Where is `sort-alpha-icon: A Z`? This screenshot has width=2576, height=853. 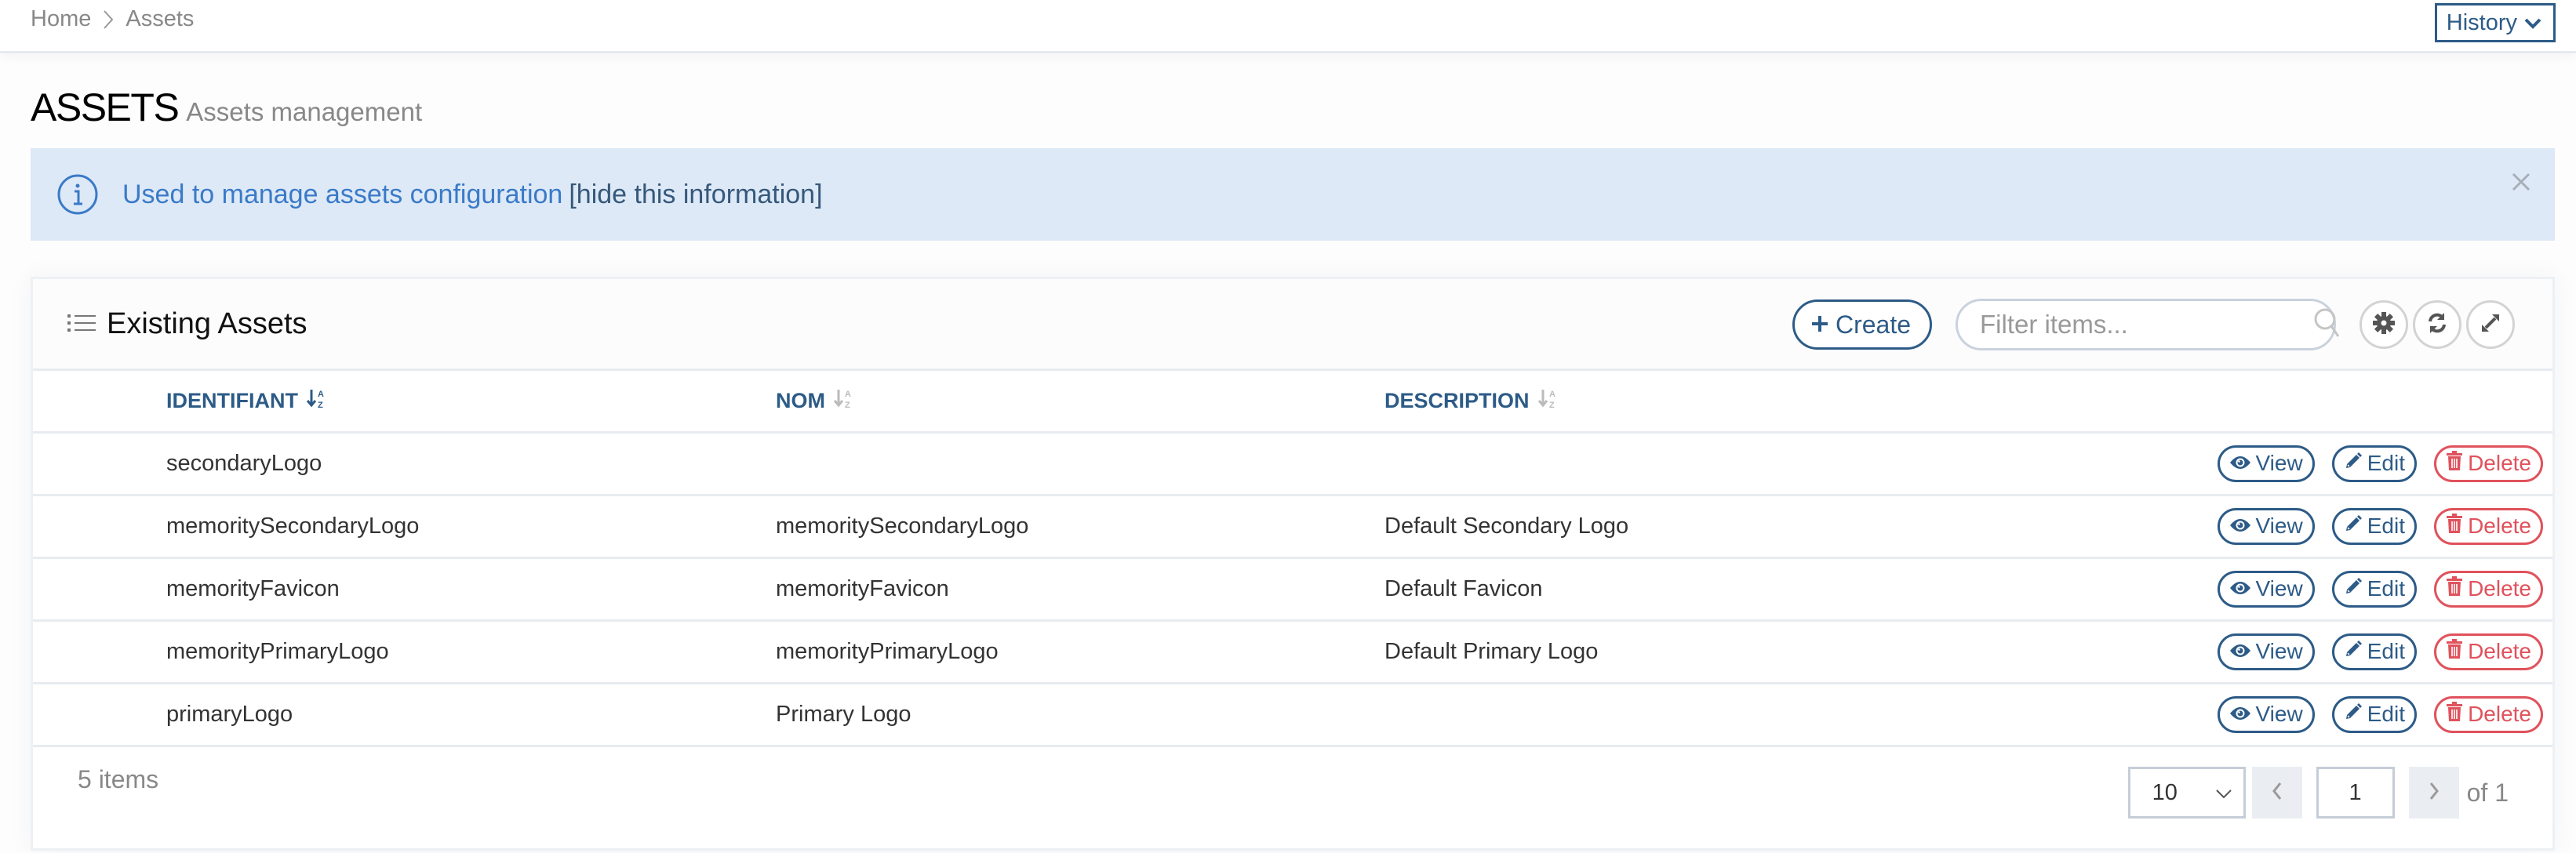 sort-alpha-icon: A Z is located at coordinates (844, 401).